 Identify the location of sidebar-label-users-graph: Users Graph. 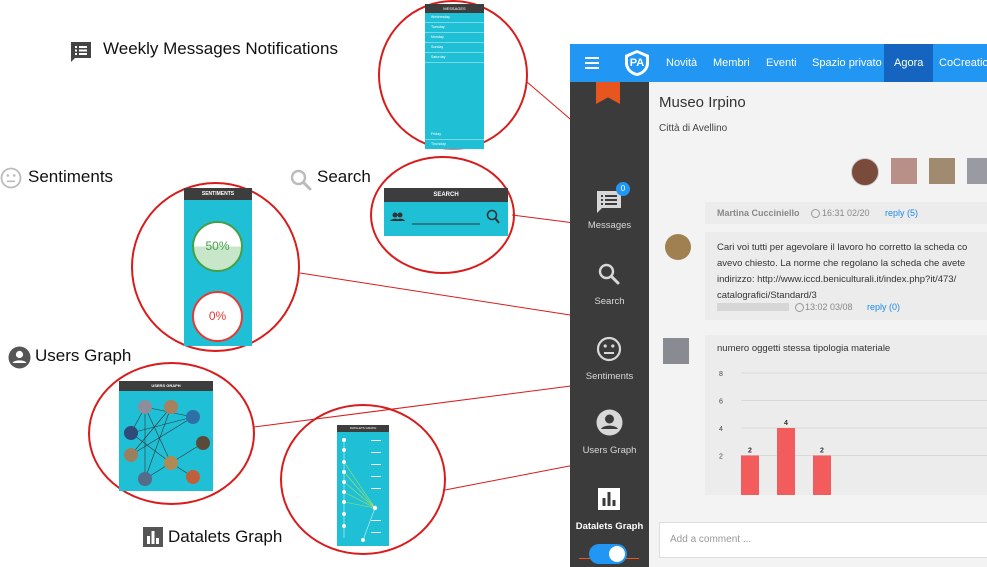
(609, 450).